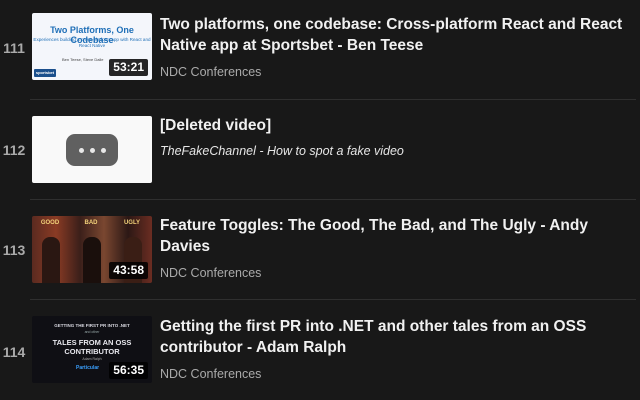  What do you see at coordinates (132, 223) in the screenshot?
I see `thumbnail-label: UGLY` at bounding box center [132, 223].